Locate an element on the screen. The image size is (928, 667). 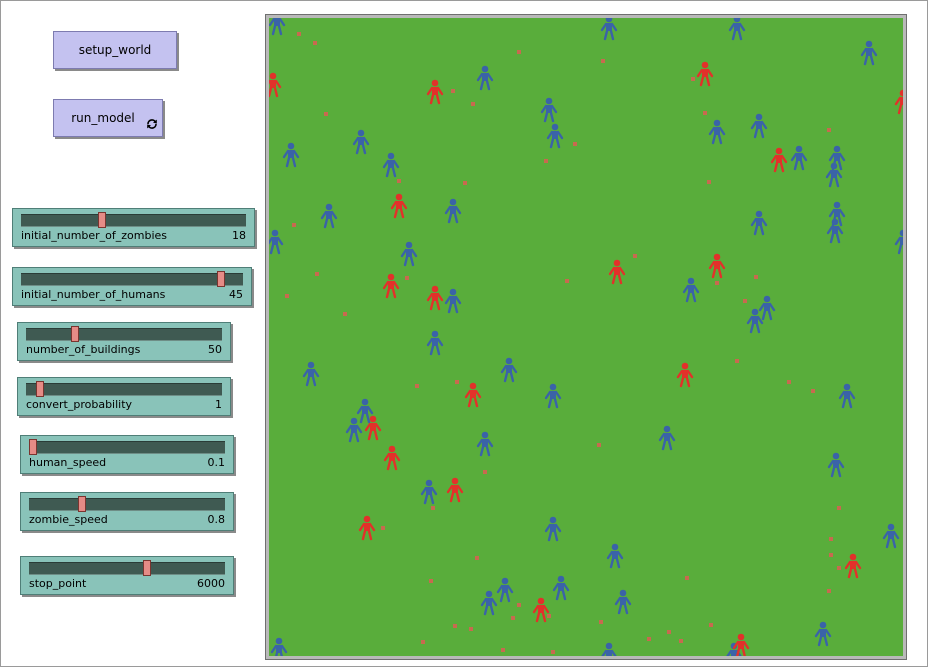
slider-convert-probability: convert_probability 1 is located at coordinates (124, 396).